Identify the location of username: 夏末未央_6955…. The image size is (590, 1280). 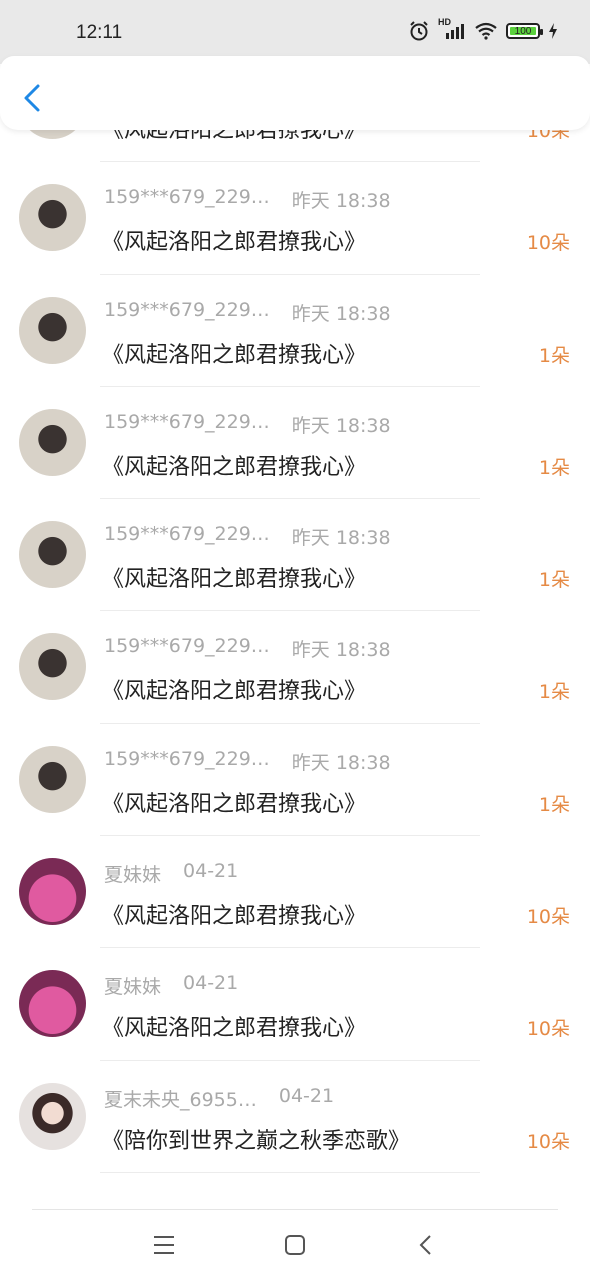
(180, 1099).